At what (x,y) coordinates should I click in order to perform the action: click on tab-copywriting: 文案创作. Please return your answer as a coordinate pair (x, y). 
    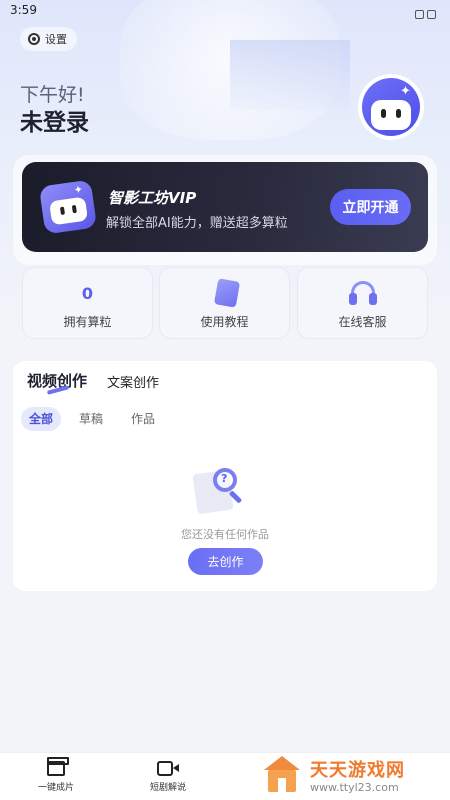
    Looking at the image, I should click on (133, 381).